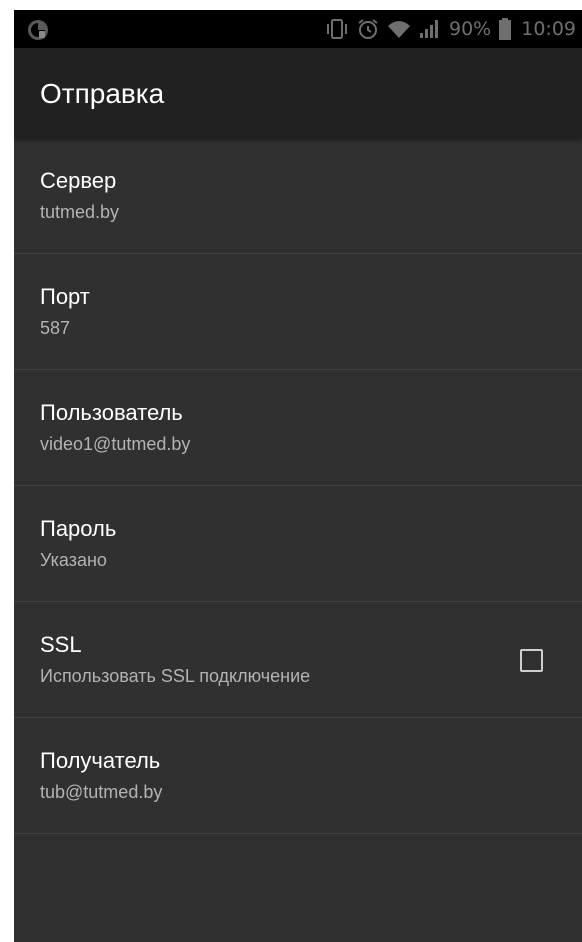  What do you see at coordinates (470, 29) in the screenshot?
I see `battery-percent: 90%` at bounding box center [470, 29].